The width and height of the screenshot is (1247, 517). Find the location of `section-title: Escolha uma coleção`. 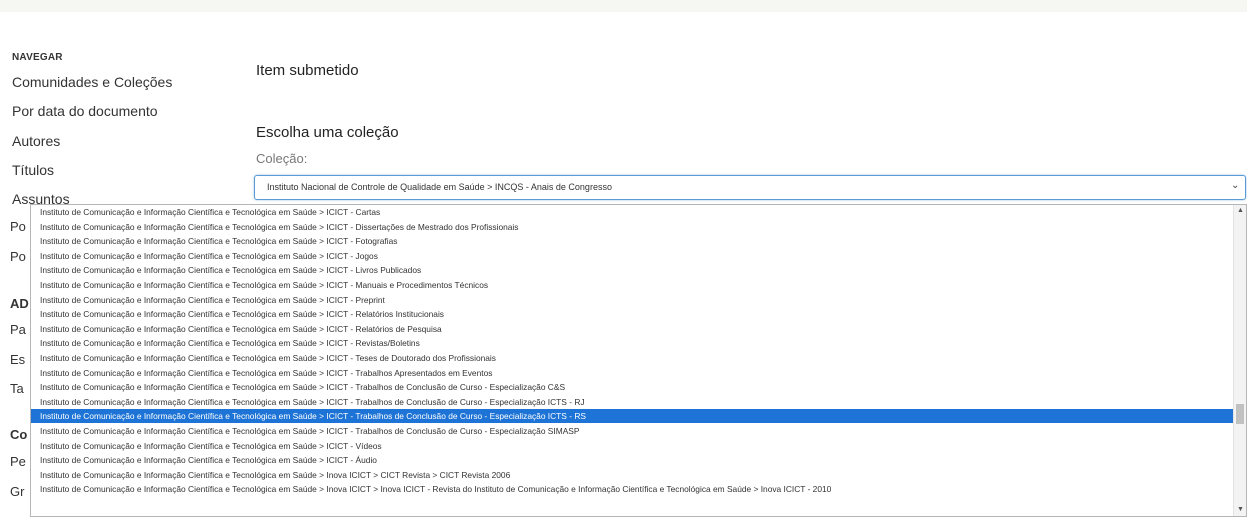

section-title: Escolha uma coleção is located at coordinates (327, 132).